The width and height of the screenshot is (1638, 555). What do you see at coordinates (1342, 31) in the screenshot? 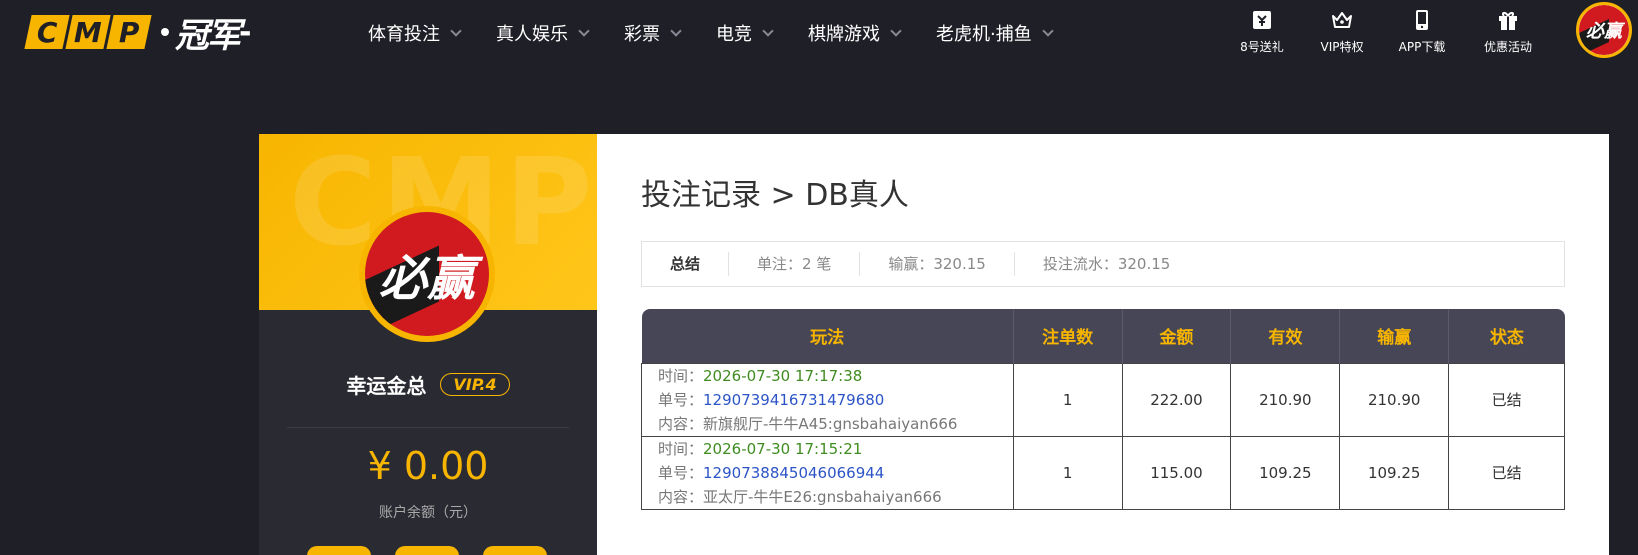
I see `tool-vip: VIP特权` at bounding box center [1342, 31].